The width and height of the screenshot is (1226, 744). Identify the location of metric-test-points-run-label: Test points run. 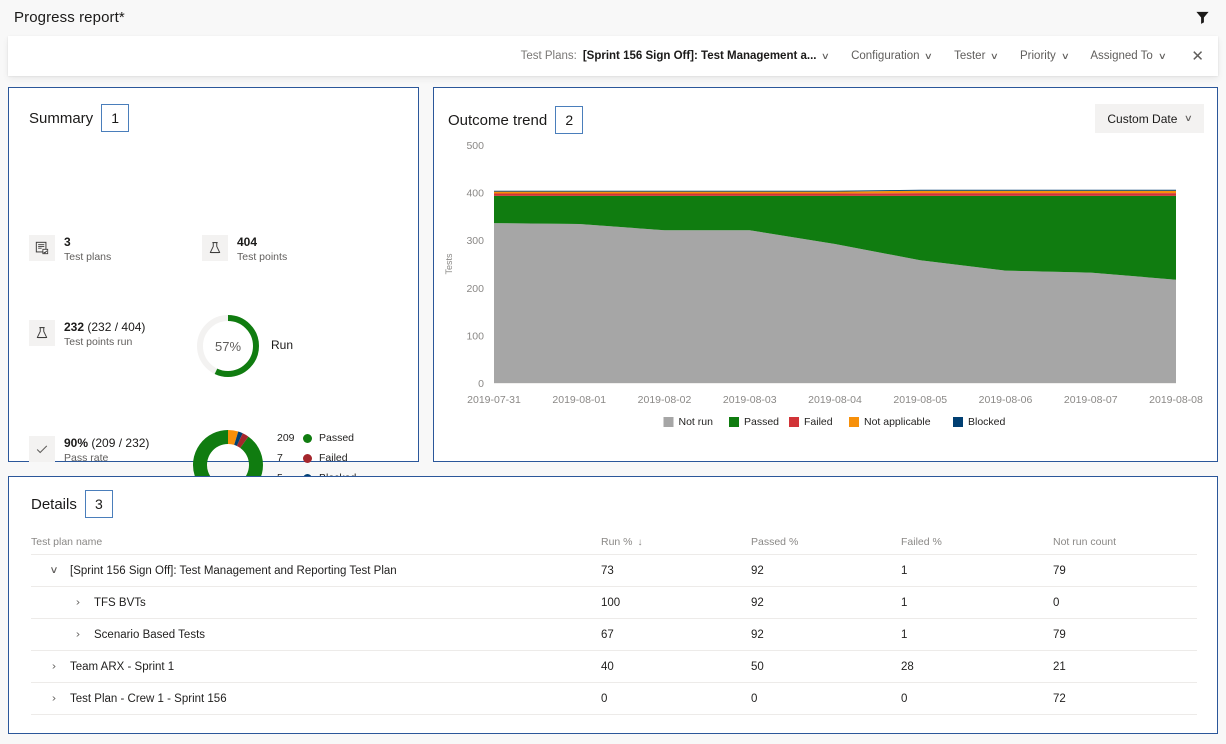
(98, 342).